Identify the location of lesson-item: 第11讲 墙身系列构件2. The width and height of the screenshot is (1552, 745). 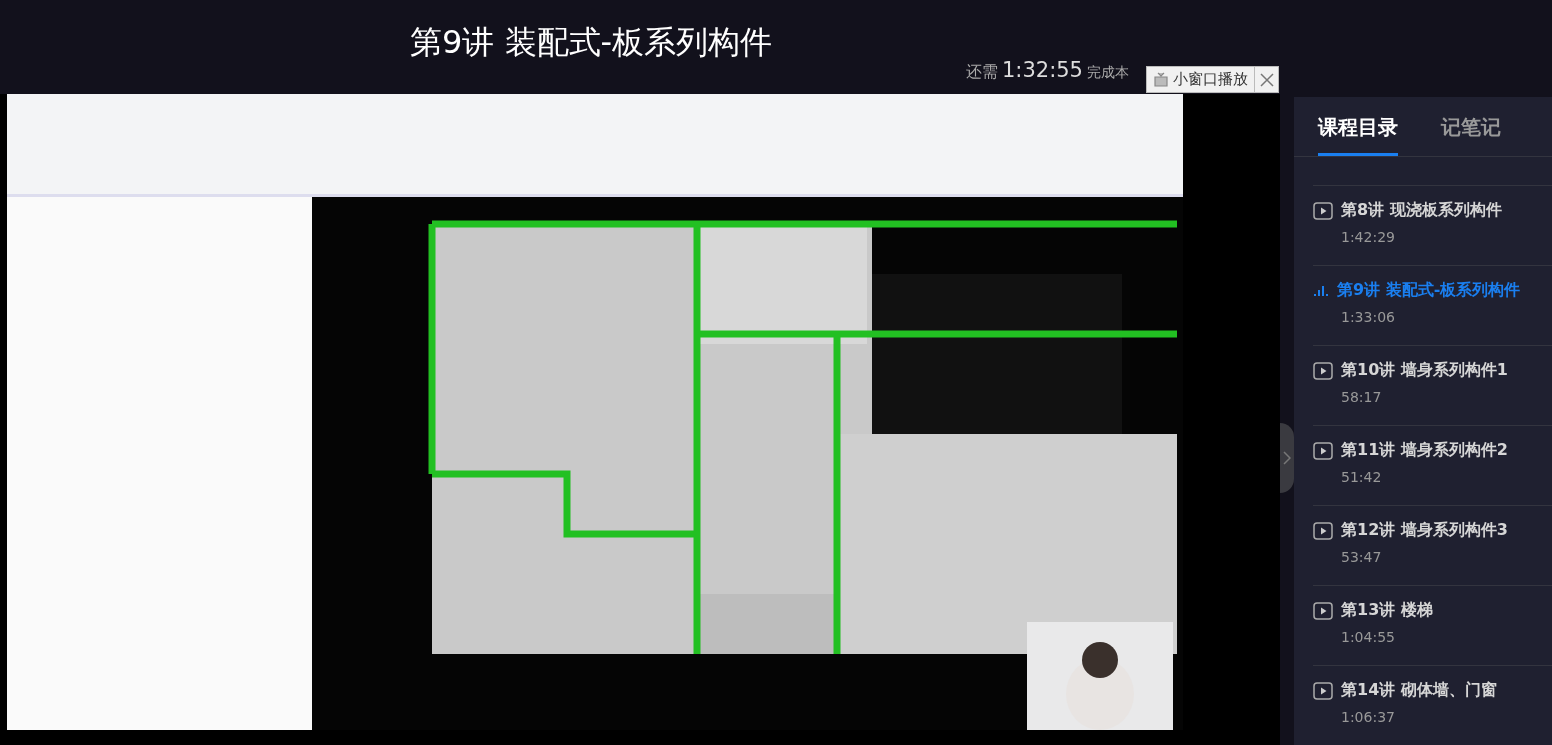
(1424, 450).